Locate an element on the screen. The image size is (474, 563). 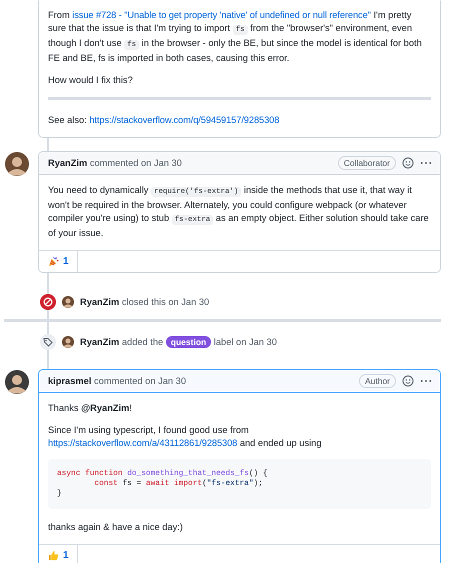
link: issue #728 - "Unable to get property 'native' of undefined or null reference" is located at coordinates (221, 15).